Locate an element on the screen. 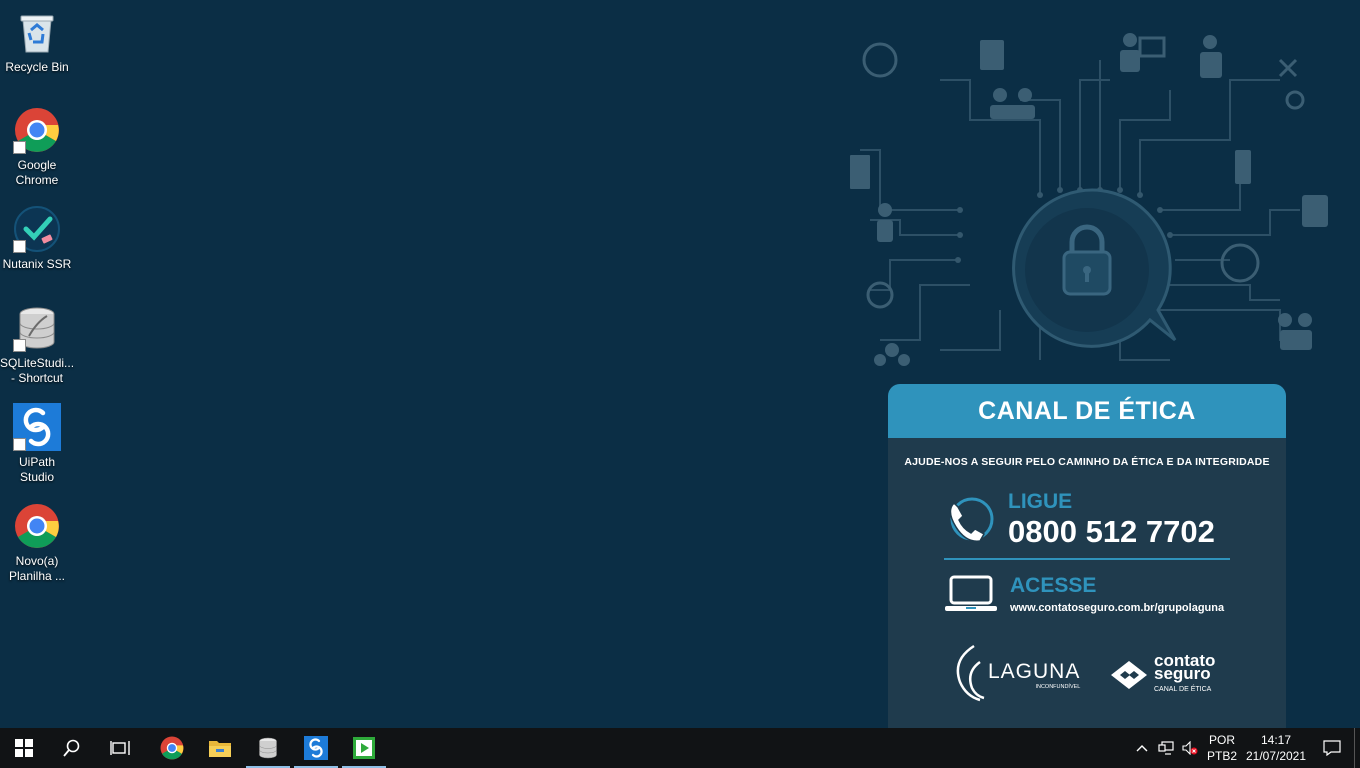  desktop-icon-nutanix-ssr: Nutanix SSR is located at coordinates (37, 238).